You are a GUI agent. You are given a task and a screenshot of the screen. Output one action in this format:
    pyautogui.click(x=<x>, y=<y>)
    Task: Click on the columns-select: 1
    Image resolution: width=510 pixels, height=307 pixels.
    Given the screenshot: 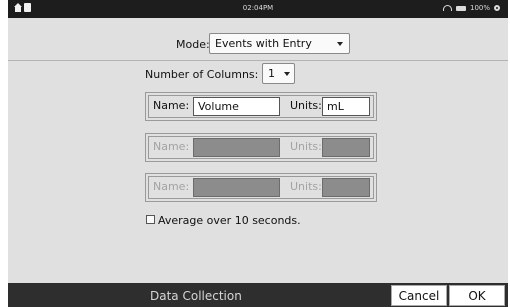 What is the action you would take?
    pyautogui.click(x=278, y=73)
    